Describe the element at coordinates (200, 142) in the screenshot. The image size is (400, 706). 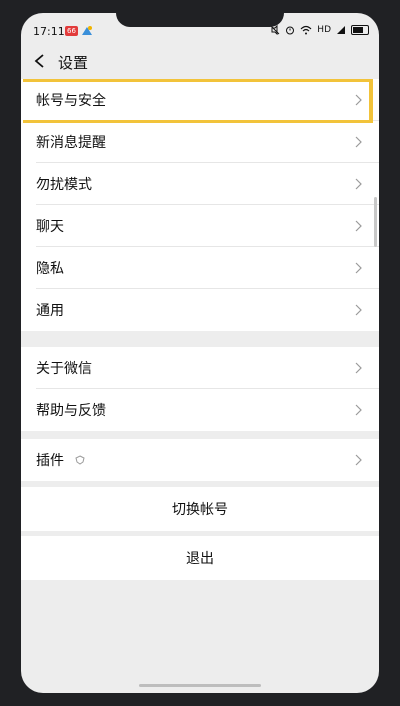
I see `settings-item-new-message: 新消息提醒` at that location.